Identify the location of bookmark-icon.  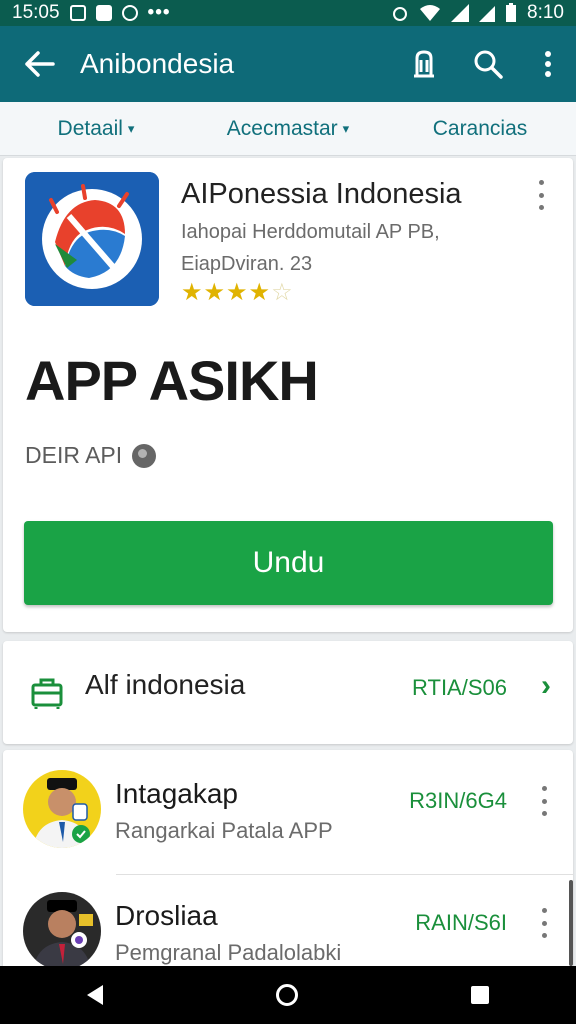
(424, 64).